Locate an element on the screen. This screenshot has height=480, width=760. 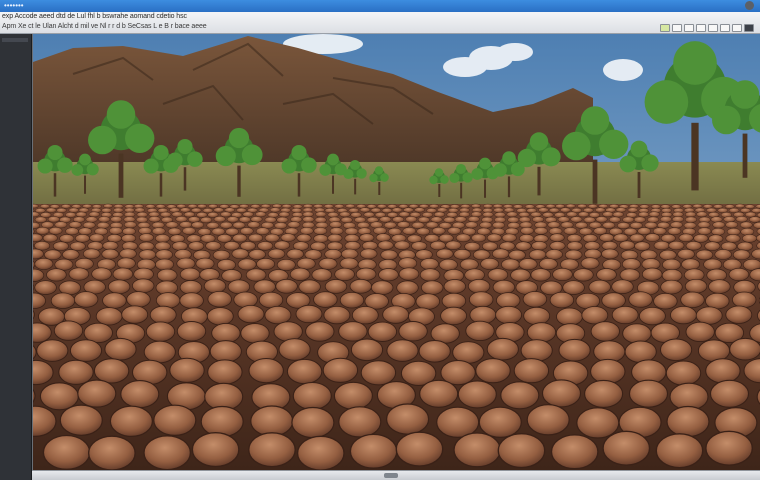
toolbar-buttons is located at coordinates (707, 28).